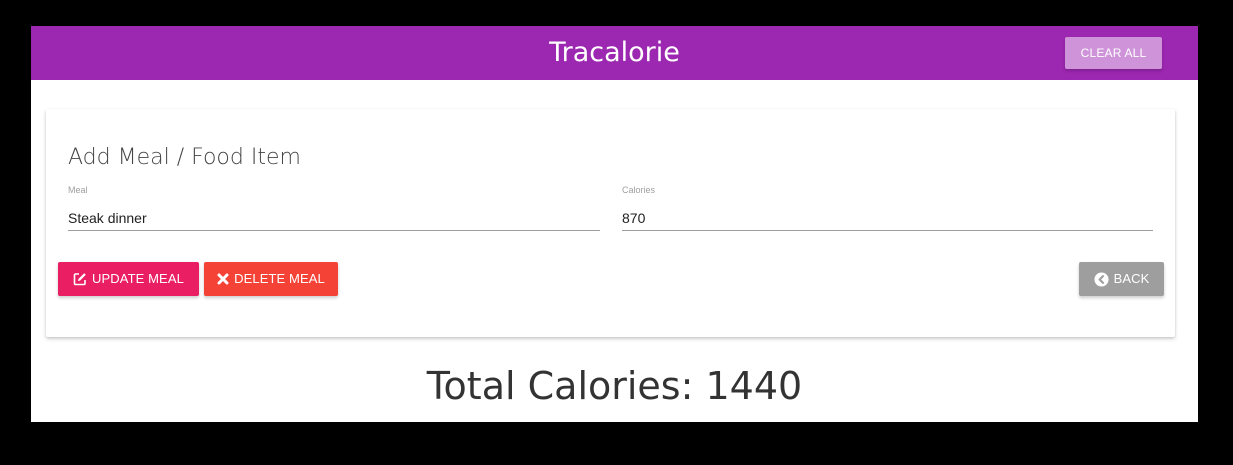 The image size is (1233, 465). I want to click on calories-field: Calories, so click(887, 213).